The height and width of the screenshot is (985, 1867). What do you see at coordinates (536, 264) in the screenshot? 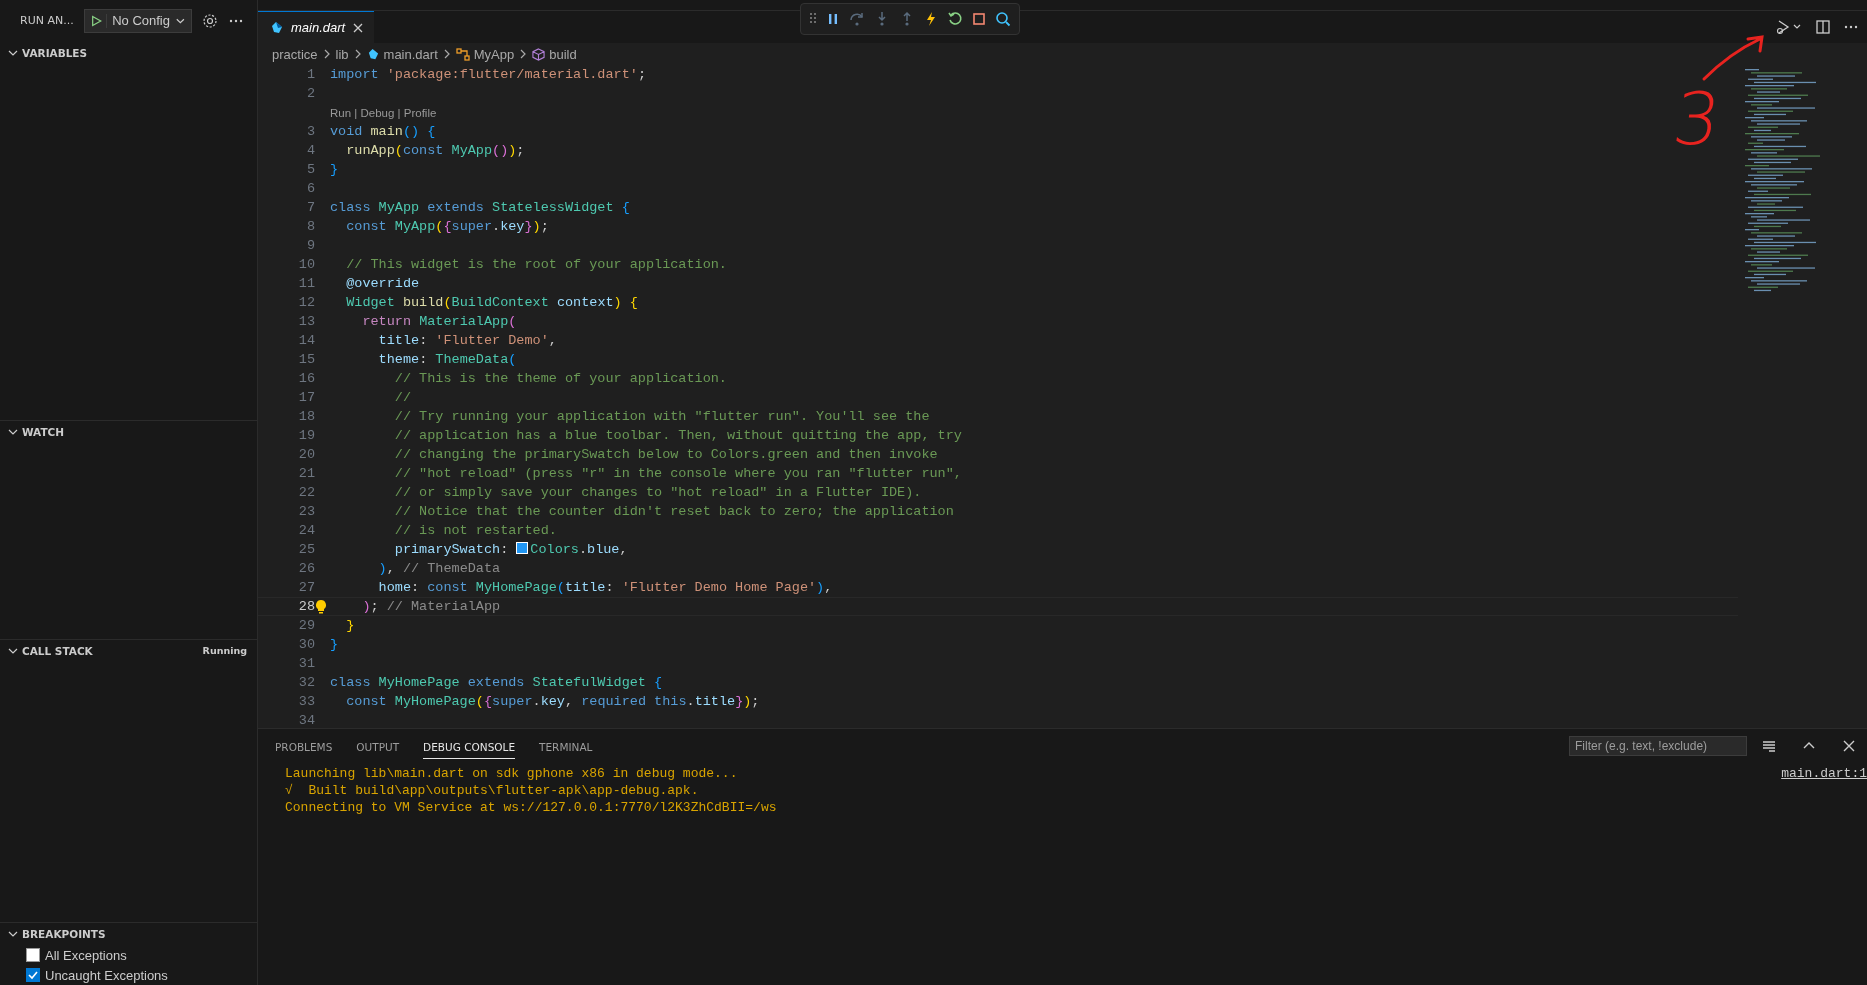
I see `code-line: // This widget is the root of your application.` at bounding box center [536, 264].